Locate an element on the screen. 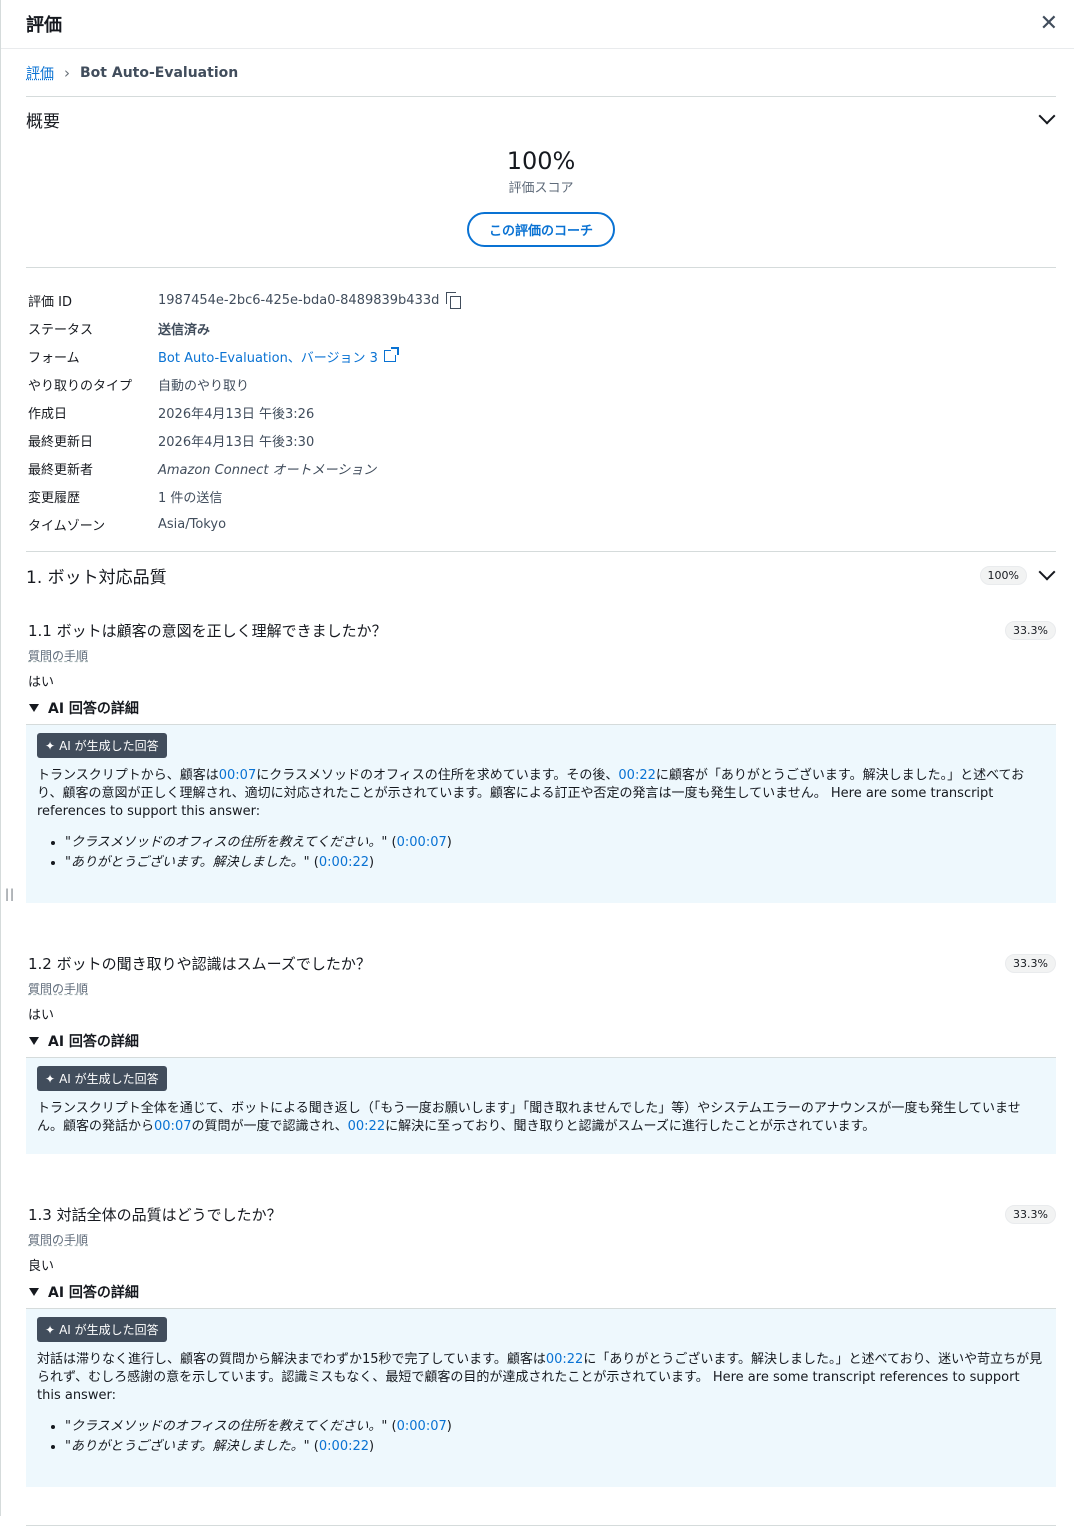 The width and height of the screenshot is (1074, 1526). question-title: 1.3 対話全体の品質はどうでしたか？ is located at coordinates (155, 1215).